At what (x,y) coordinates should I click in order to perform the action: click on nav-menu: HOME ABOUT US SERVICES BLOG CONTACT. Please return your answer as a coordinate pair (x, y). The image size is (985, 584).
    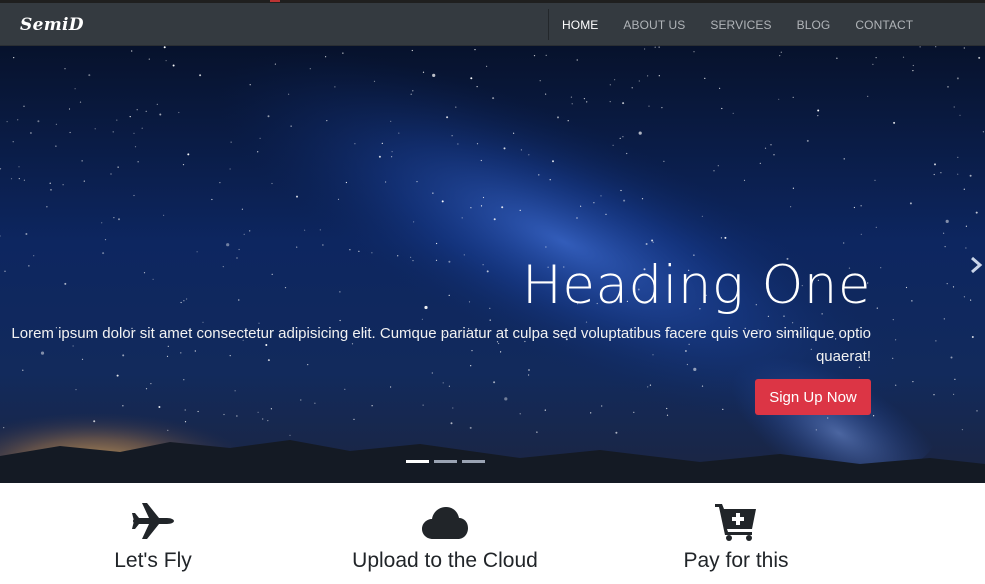
    Looking at the image, I should click on (750, 24).